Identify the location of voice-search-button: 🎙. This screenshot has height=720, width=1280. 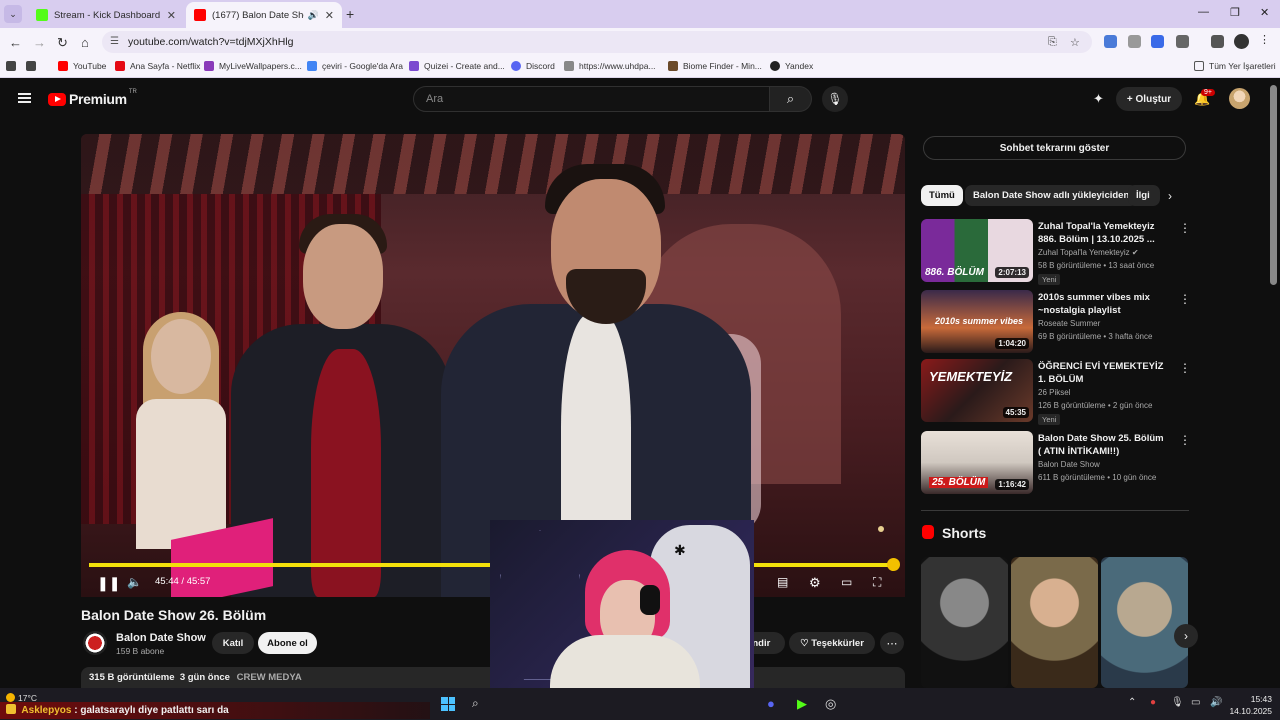
(835, 99).